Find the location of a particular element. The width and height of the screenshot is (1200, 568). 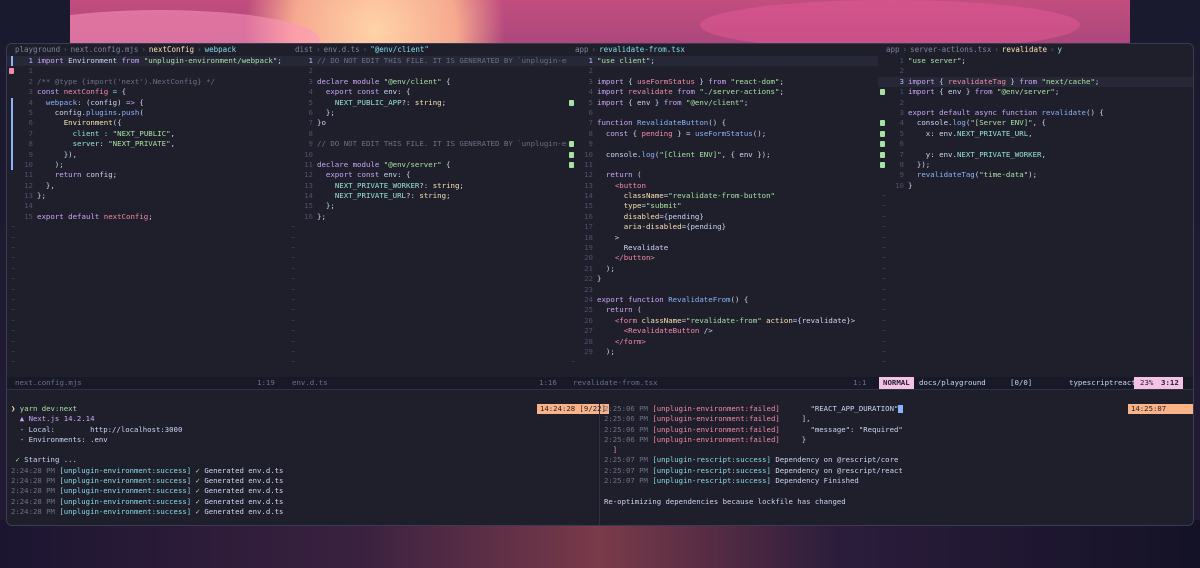

code-line: 3 const nextConfig = { is located at coordinates (147, 92).